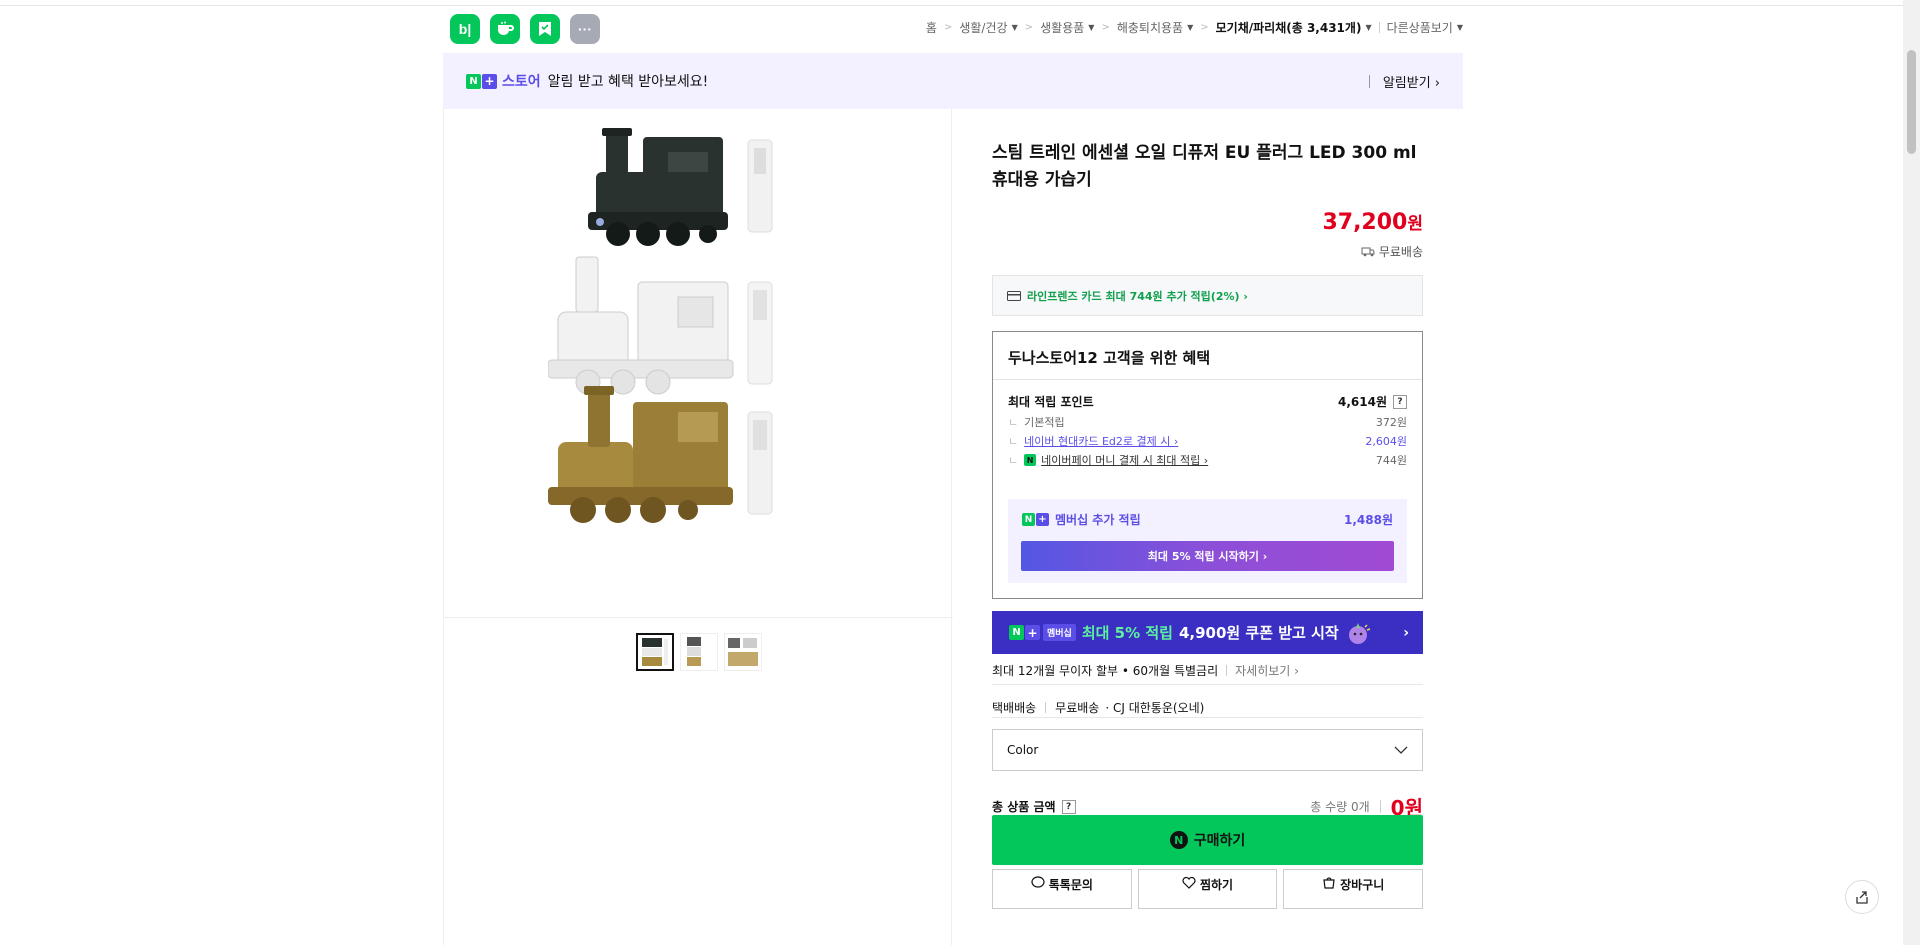 The width and height of the screenshot is (1920, 945). I want to click on benefit-row-label: 기본적립, so click(1044, 422).